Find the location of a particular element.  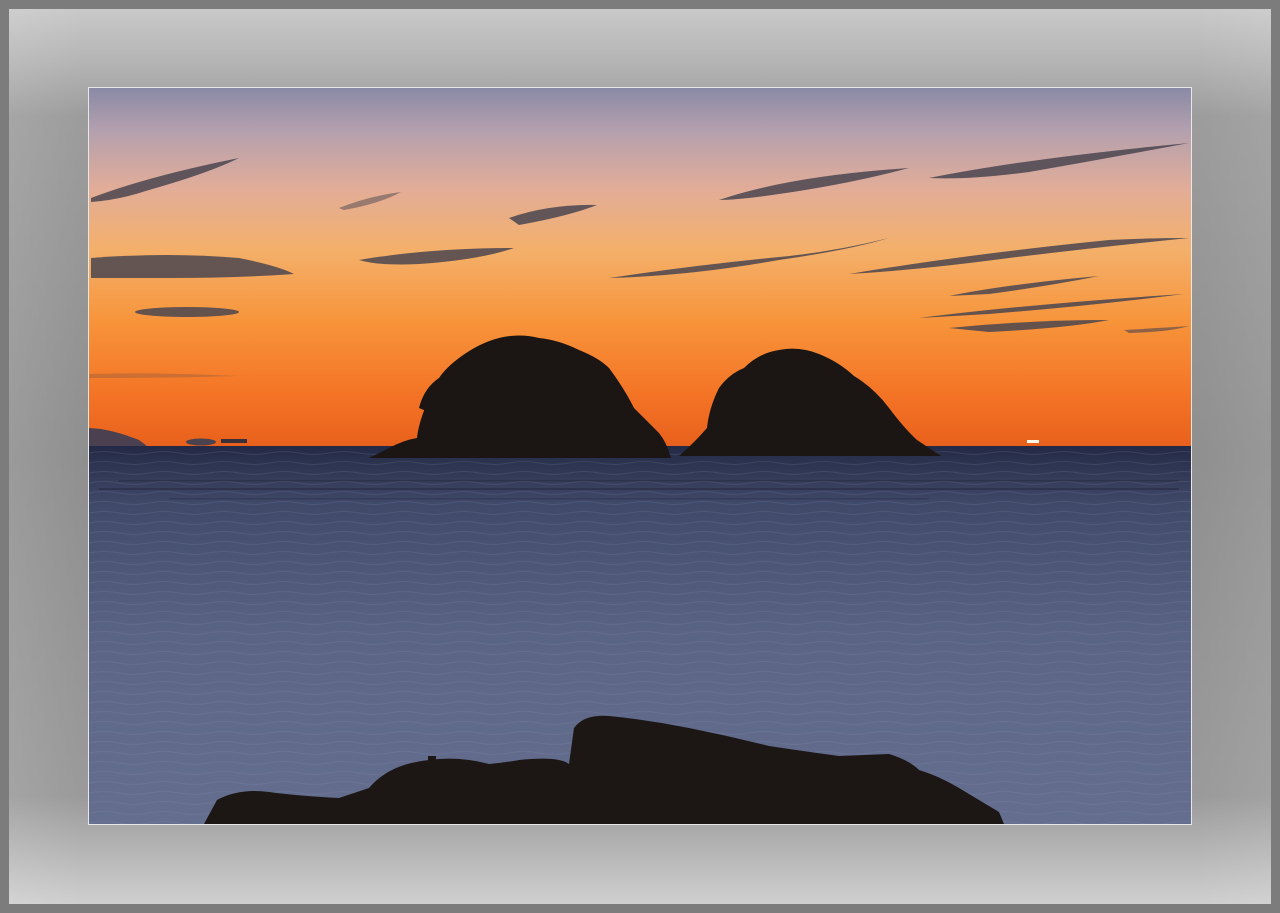

distant-islet is located at coordinates (201, 442).